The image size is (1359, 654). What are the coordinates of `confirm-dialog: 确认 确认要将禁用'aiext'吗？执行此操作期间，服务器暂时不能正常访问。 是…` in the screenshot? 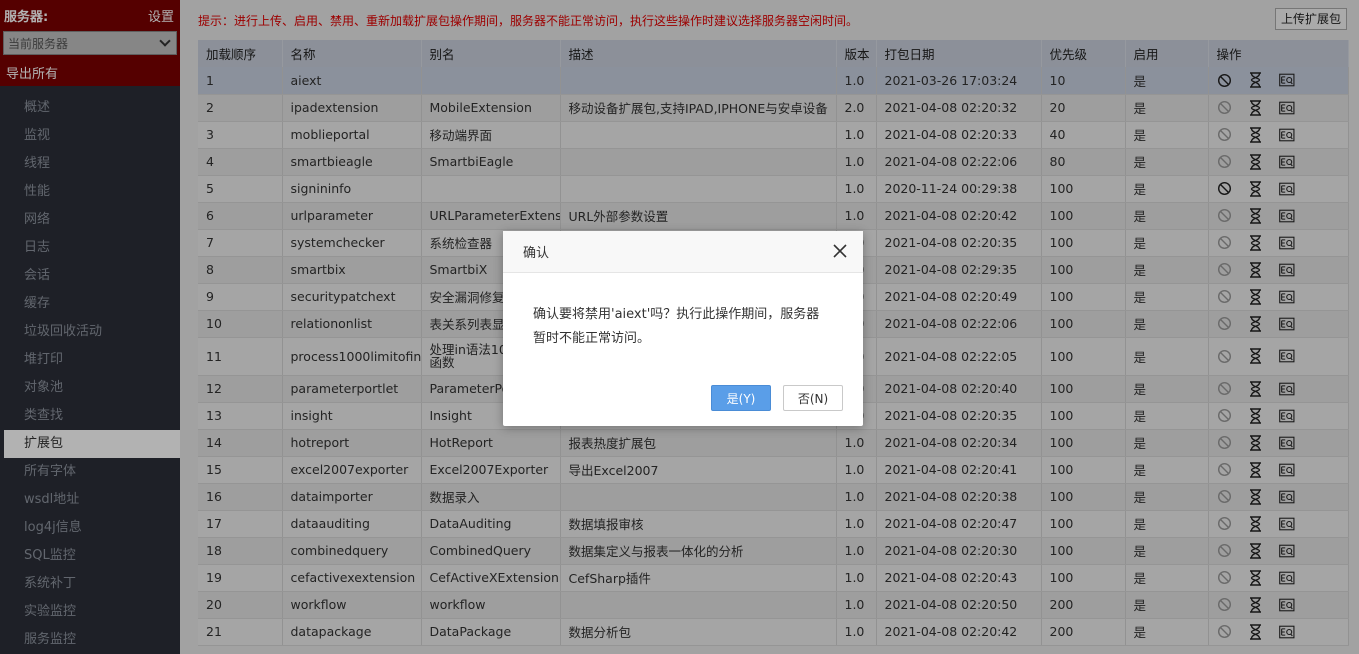 It's located at (683, 328).